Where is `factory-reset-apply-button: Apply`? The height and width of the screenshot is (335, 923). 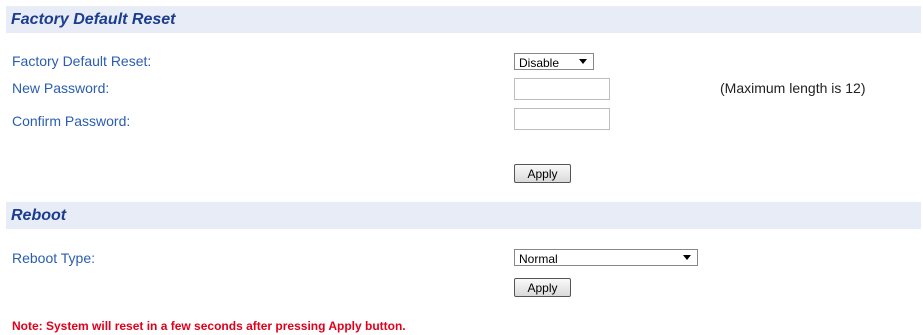 factory-reset-apply-button: Apply is located at coordinates (542, 173).